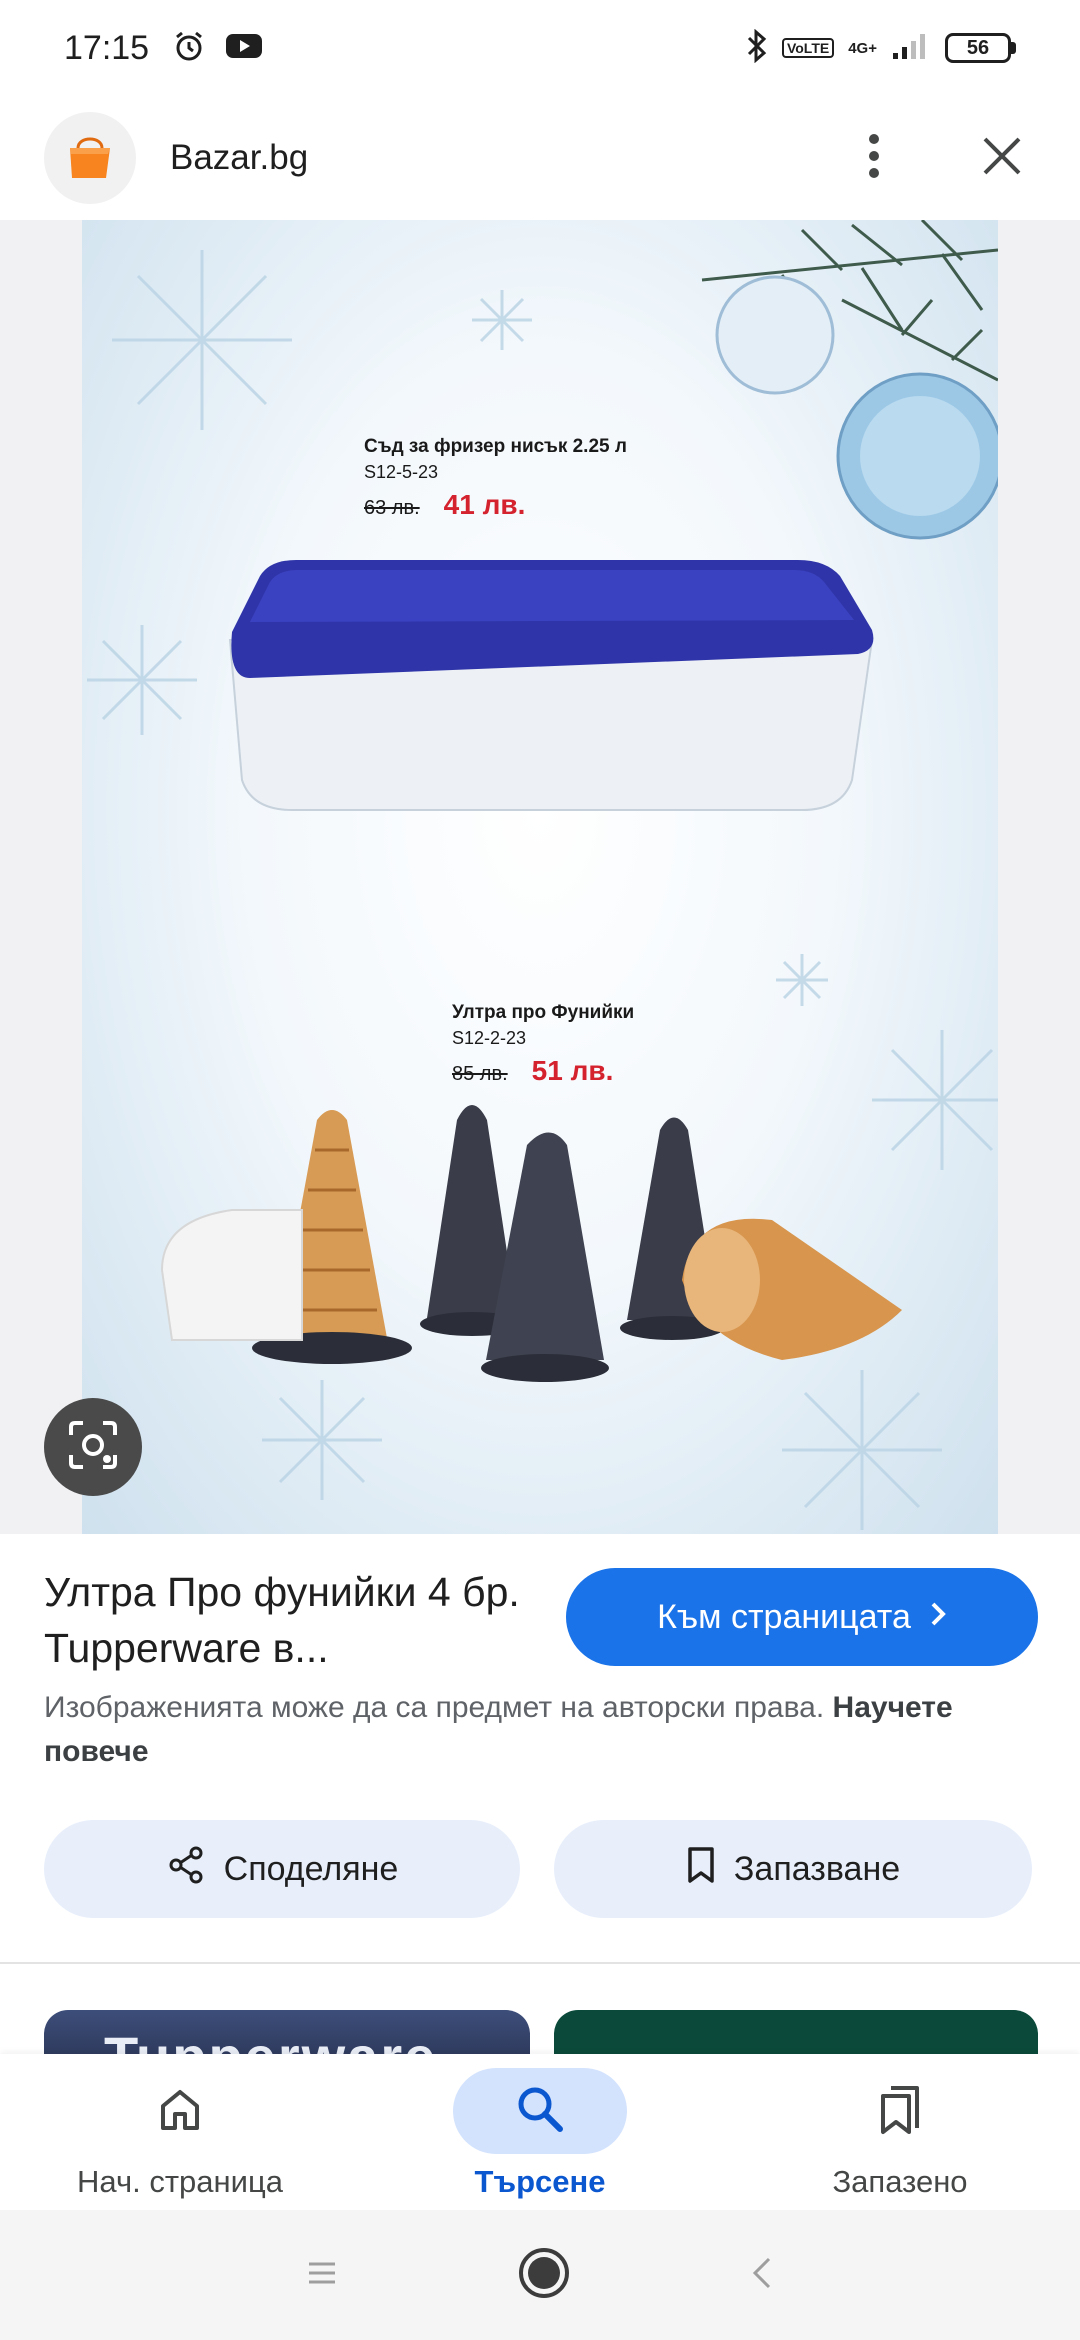  What do you see at coordinates (808, 48) in the screenshot?
I see `volte-badge: VoLTE` at bounding box center [808, 48].